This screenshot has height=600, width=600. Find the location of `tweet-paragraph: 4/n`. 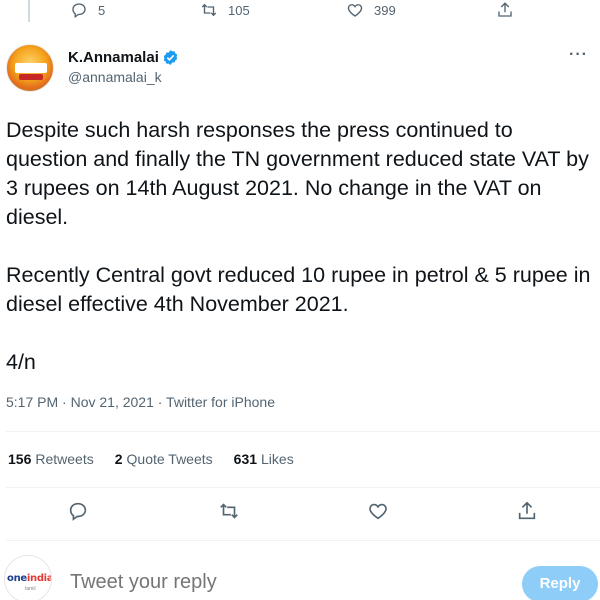

tweet-paragraph: 4/n is located at coordinates (21, 362).